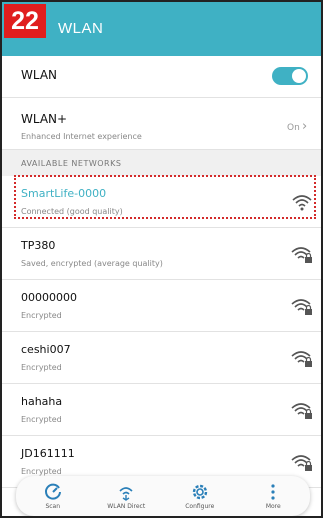  What do you see at coordinates (161, 163) in the screenshot?
I see `available-networks-header: AVAILABLE NETWORKS` at bounding box center [161, 163].